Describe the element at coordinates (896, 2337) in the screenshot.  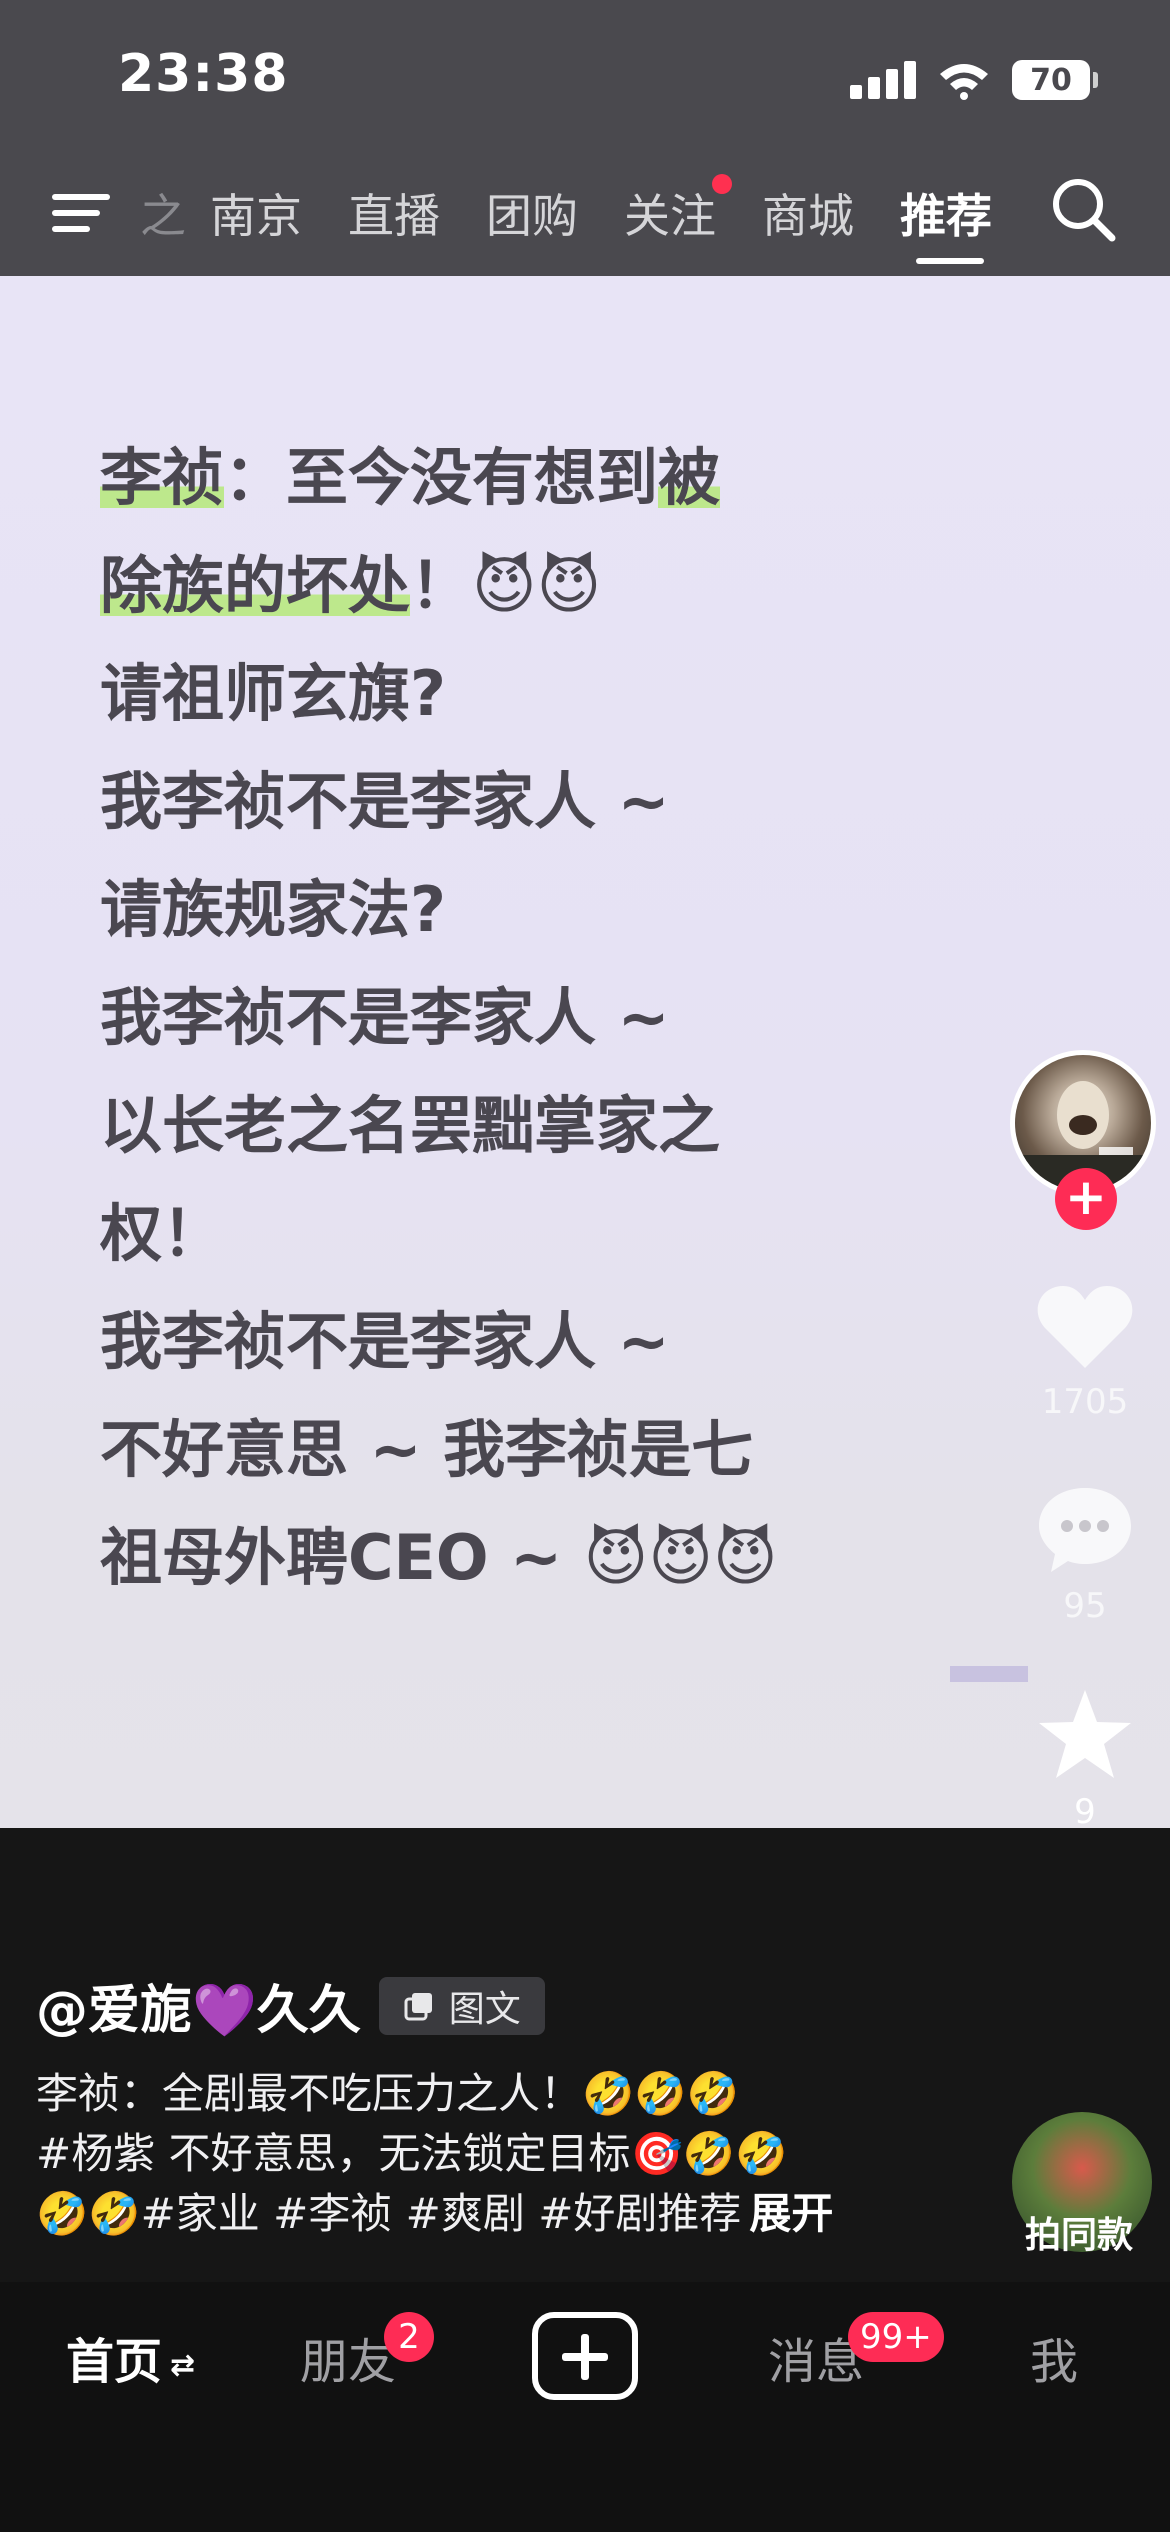
I see `messages-badge: 99+` at that location.